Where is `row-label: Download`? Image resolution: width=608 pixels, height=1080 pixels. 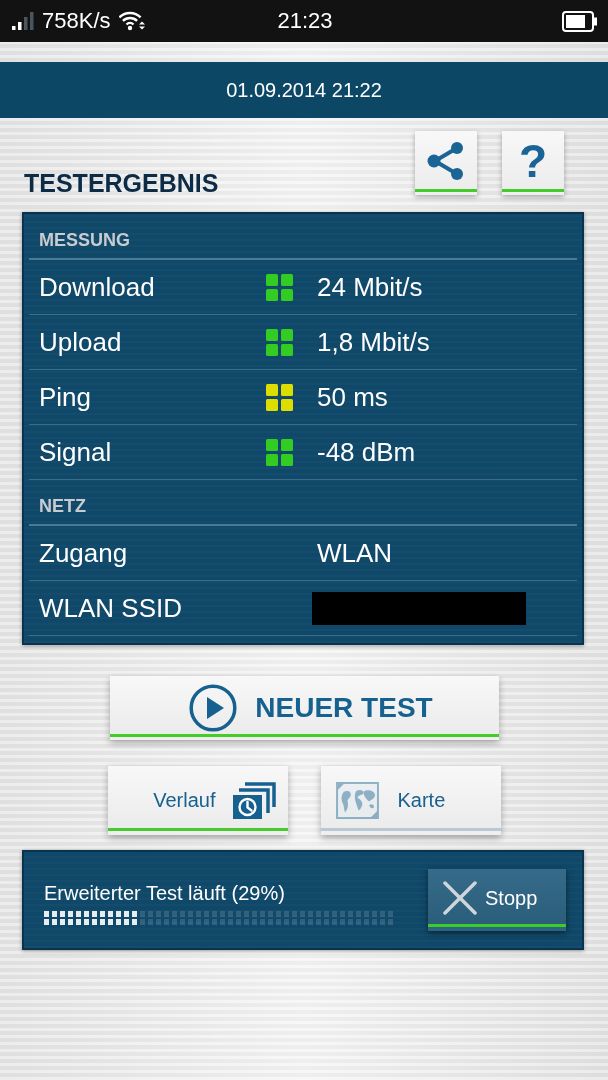 row-label: Download is located at coordinates (97, 287).